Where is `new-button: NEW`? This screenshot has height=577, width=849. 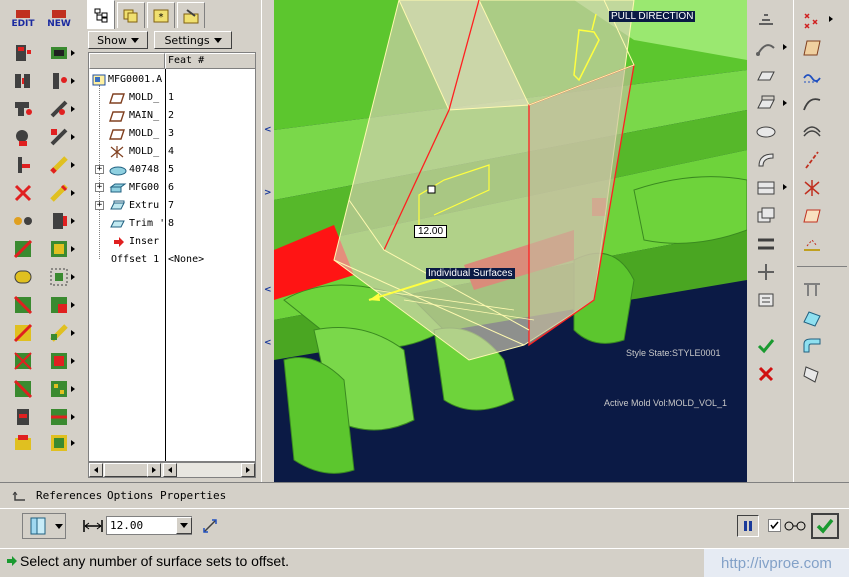
new-button: NEW is located at coordinates (59, 18).